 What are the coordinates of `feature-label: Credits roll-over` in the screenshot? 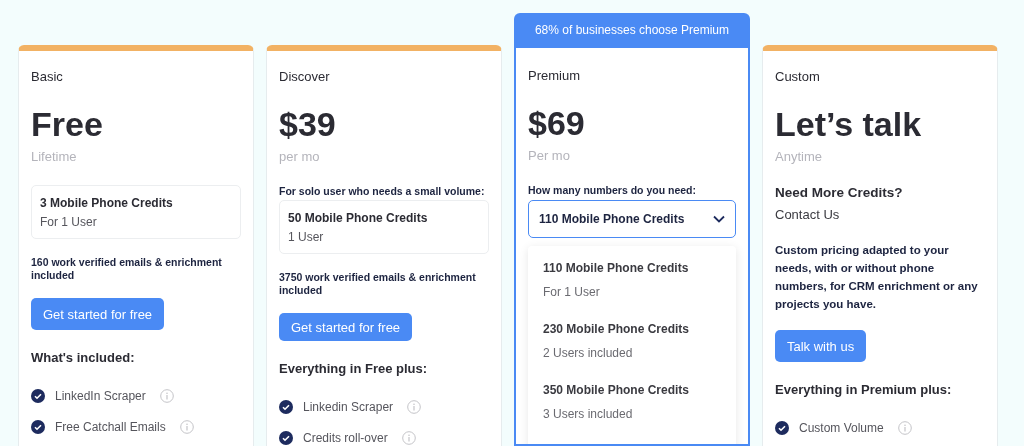 It's located at (345, 438).